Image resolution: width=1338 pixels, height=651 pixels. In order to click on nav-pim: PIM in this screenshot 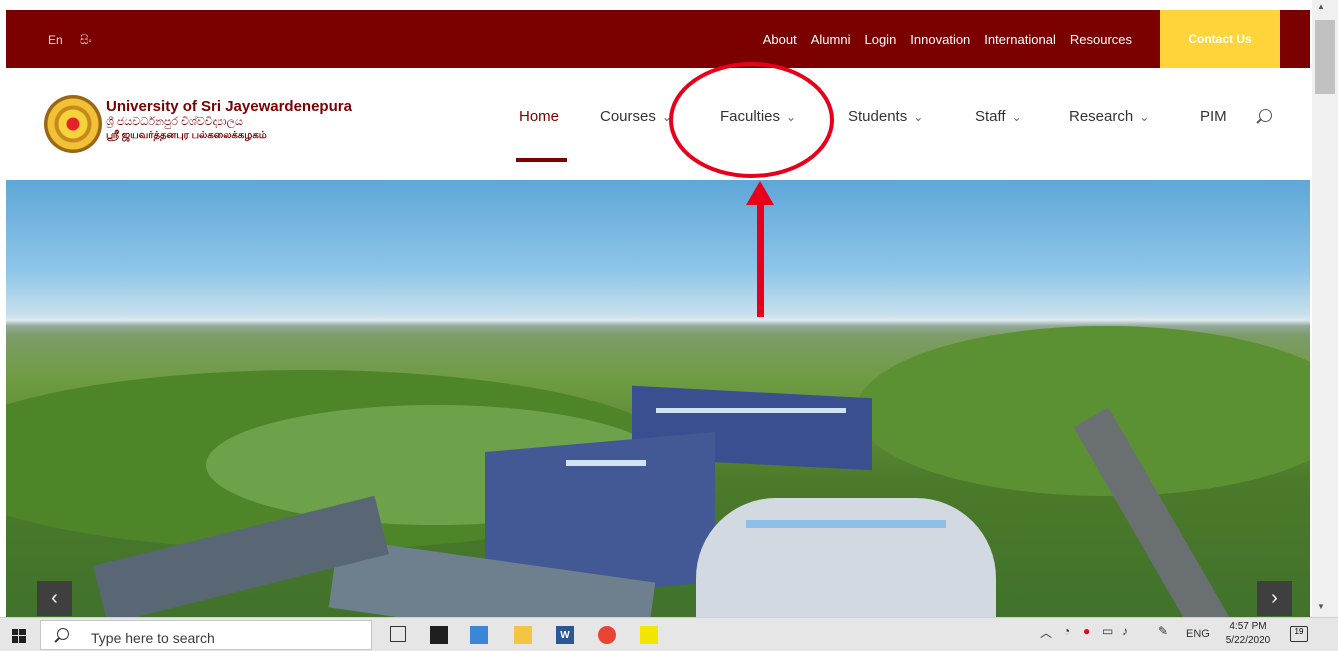, I will do `click(1213, 118)`.